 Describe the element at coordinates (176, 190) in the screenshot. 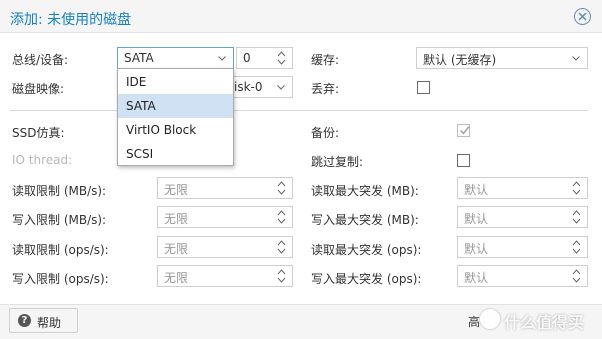

I see `read-limit-mb-placeholder: 无限` at that location.